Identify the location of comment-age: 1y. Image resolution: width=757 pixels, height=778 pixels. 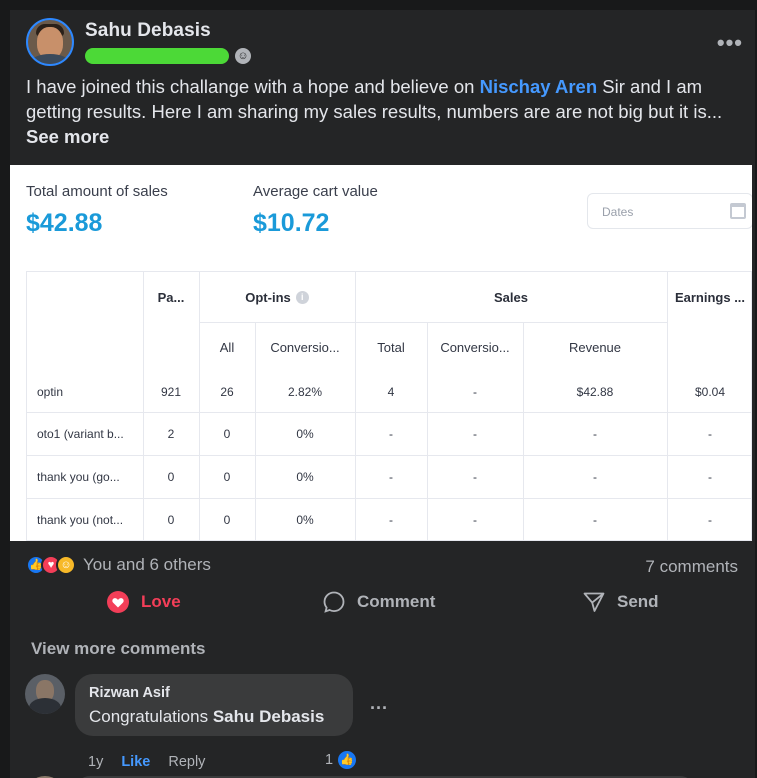
(96, 762).